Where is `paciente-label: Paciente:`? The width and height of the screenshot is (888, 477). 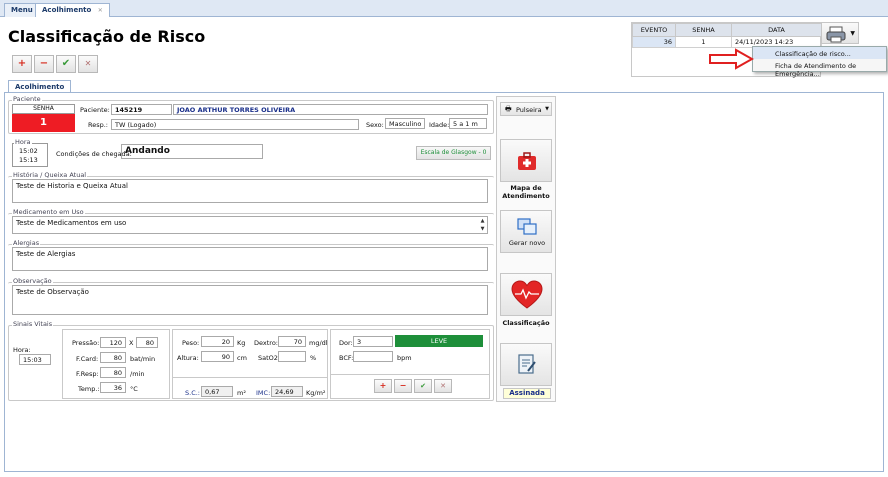 paciente-label: Paciente: is located at coordinates (95, 110).